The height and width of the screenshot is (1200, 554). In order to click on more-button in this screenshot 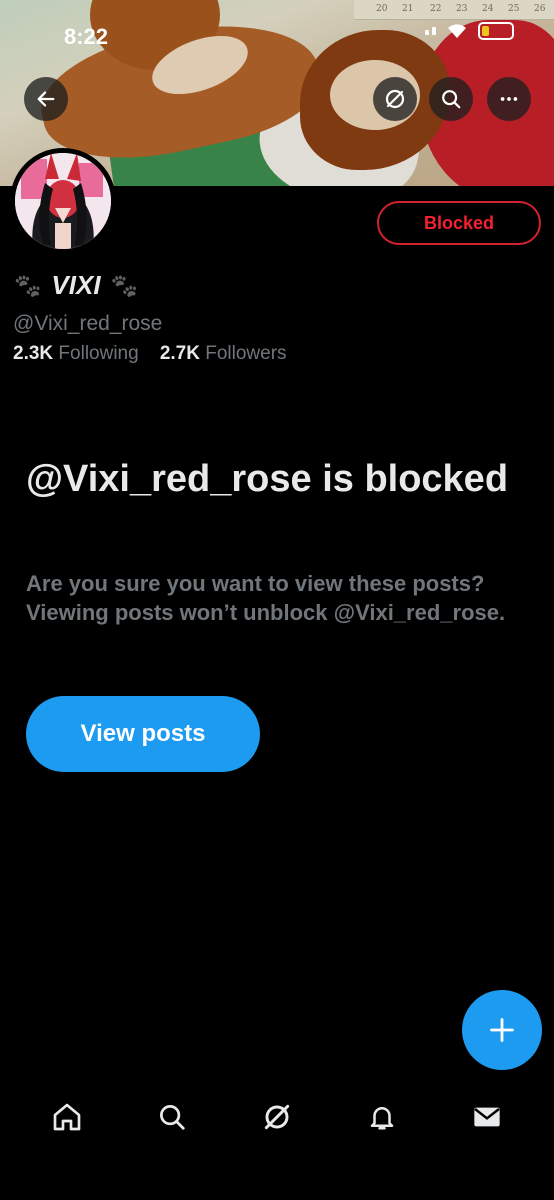, I will do `click(509, 99)`.